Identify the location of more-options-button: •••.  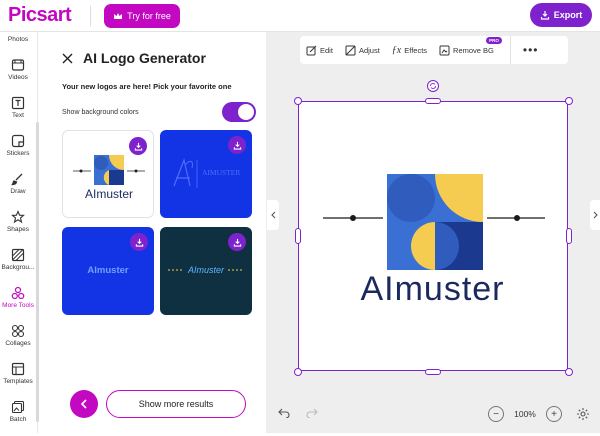
(527, 50).